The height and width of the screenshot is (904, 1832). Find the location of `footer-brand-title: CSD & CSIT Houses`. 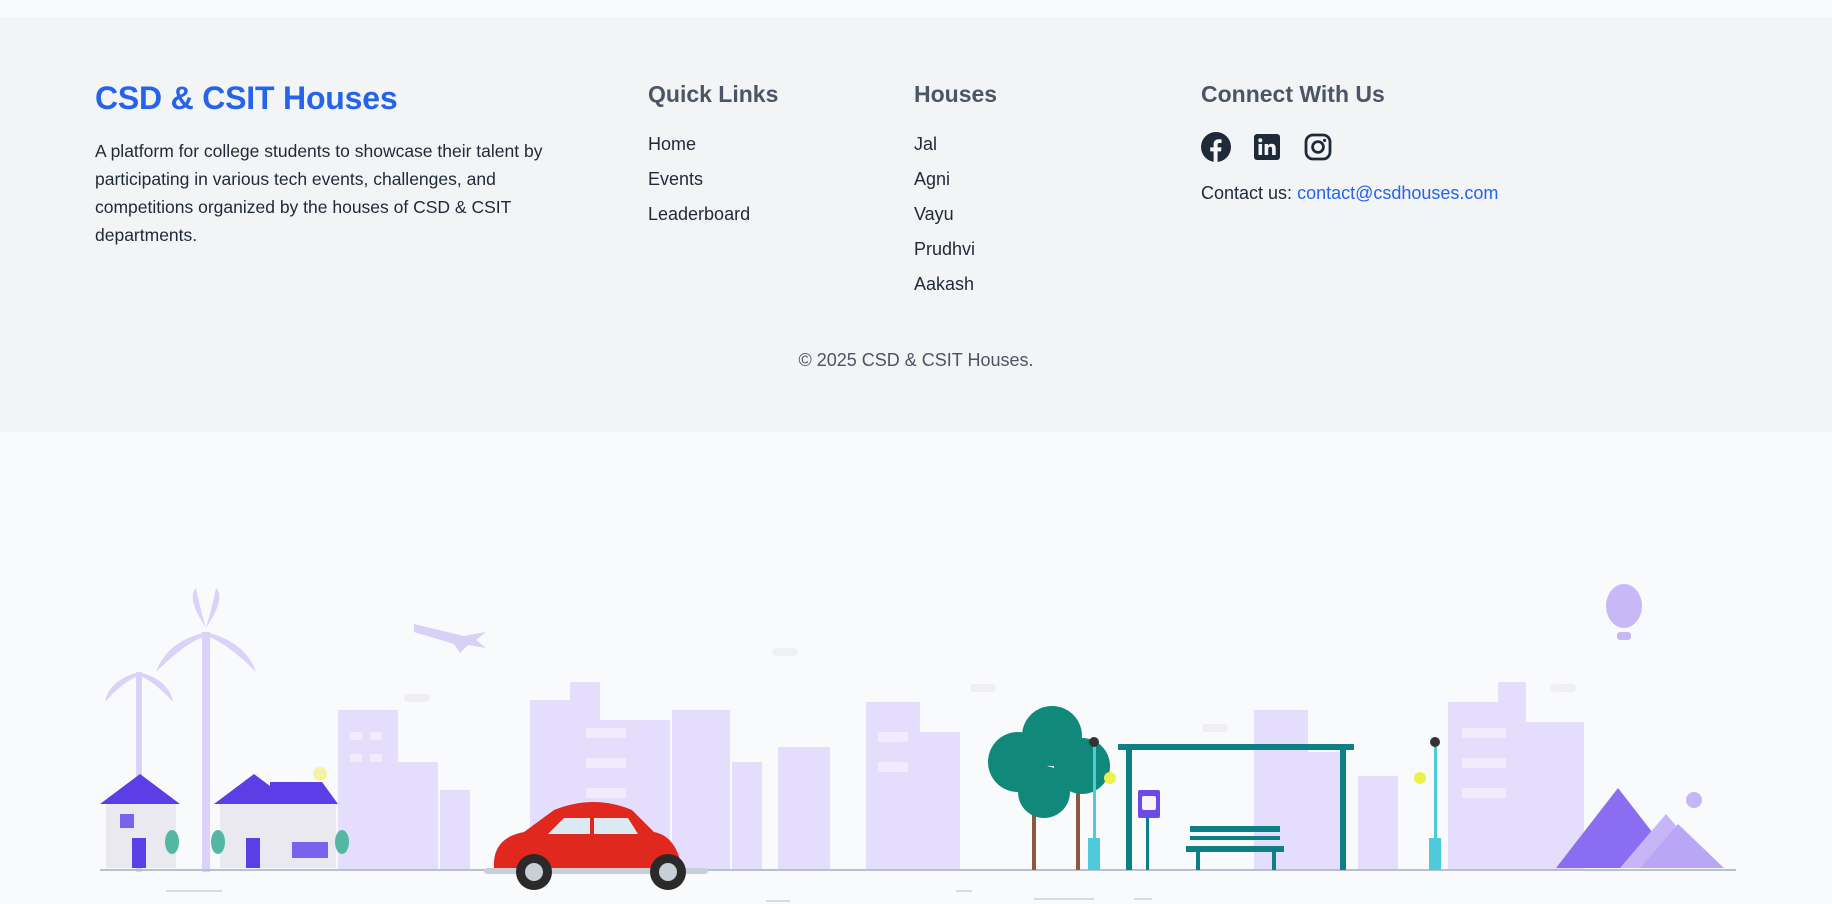

footer-brand-title: CSD & CSIT Houses is located at coordinates (246, 98).